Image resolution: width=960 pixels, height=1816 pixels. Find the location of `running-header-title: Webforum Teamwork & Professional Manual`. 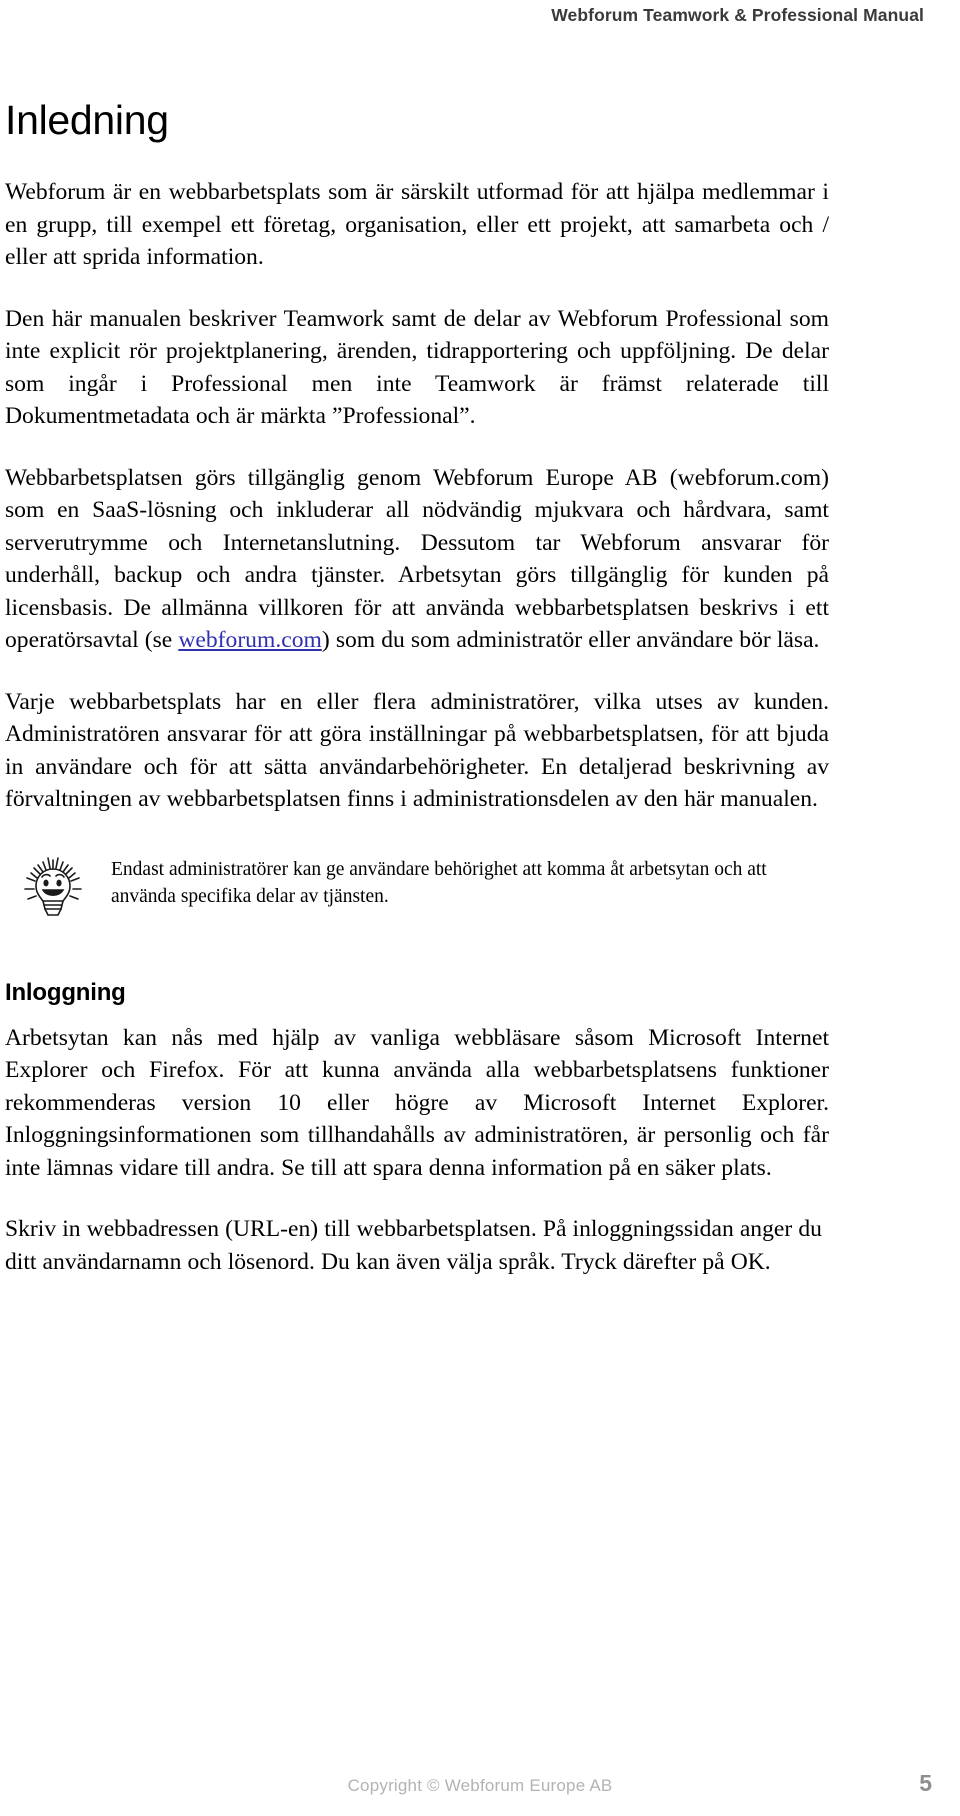

running-header-title: Webforum Teamwork & Professional Manual is located at coordinates (737, 15).